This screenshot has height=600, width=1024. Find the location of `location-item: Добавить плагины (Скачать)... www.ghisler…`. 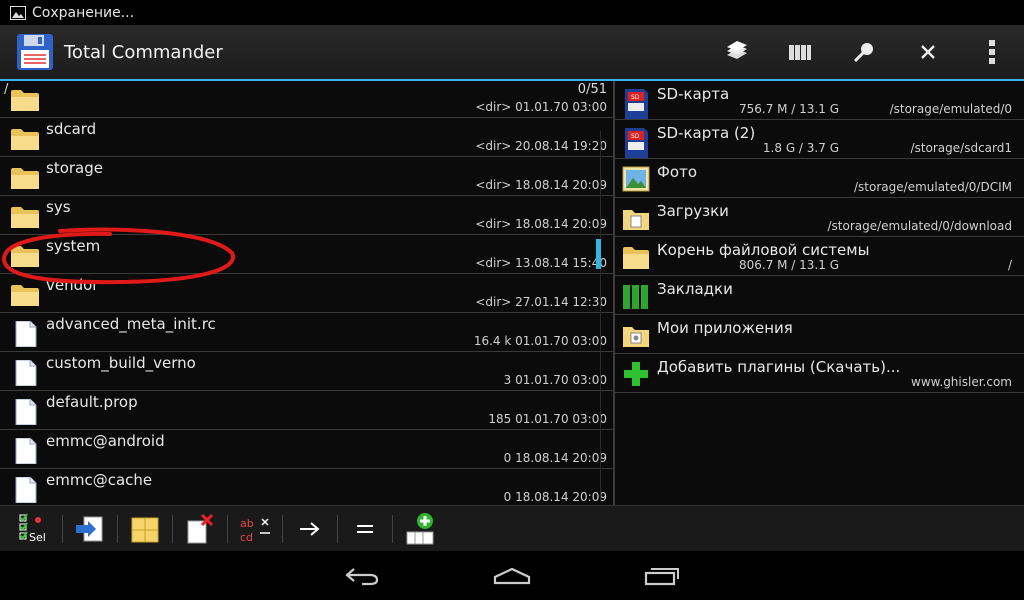

location-item: Добавить плагины (Скачать)... www.ghisler… is located at coordinates (819, 373).